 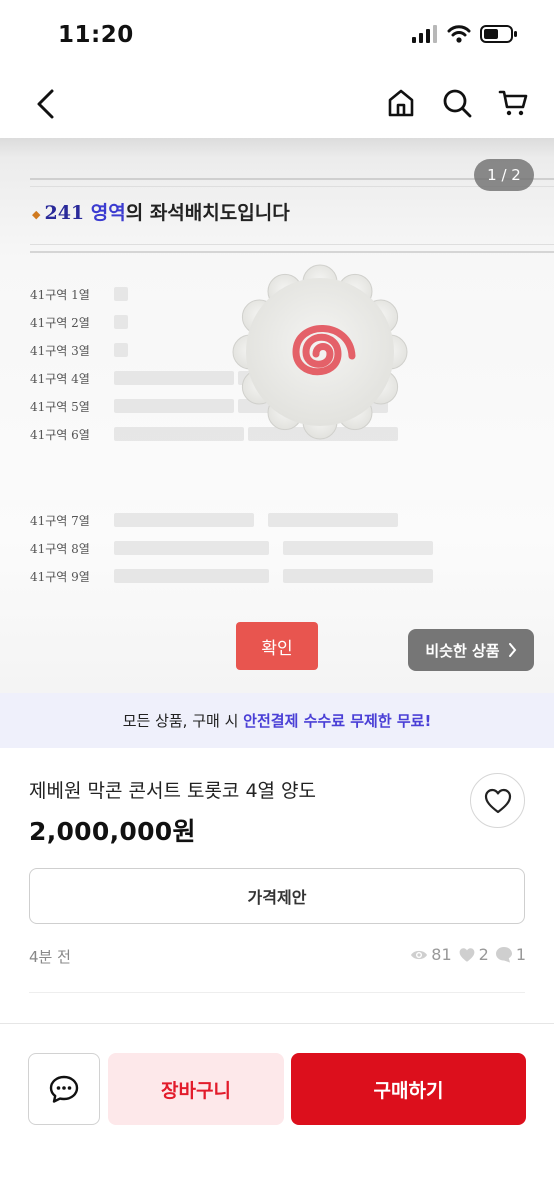 What do you see at coordinates (503, 955) in the screenshot?
I see `chat-bubble-icon` at bounding box center [503, 955].